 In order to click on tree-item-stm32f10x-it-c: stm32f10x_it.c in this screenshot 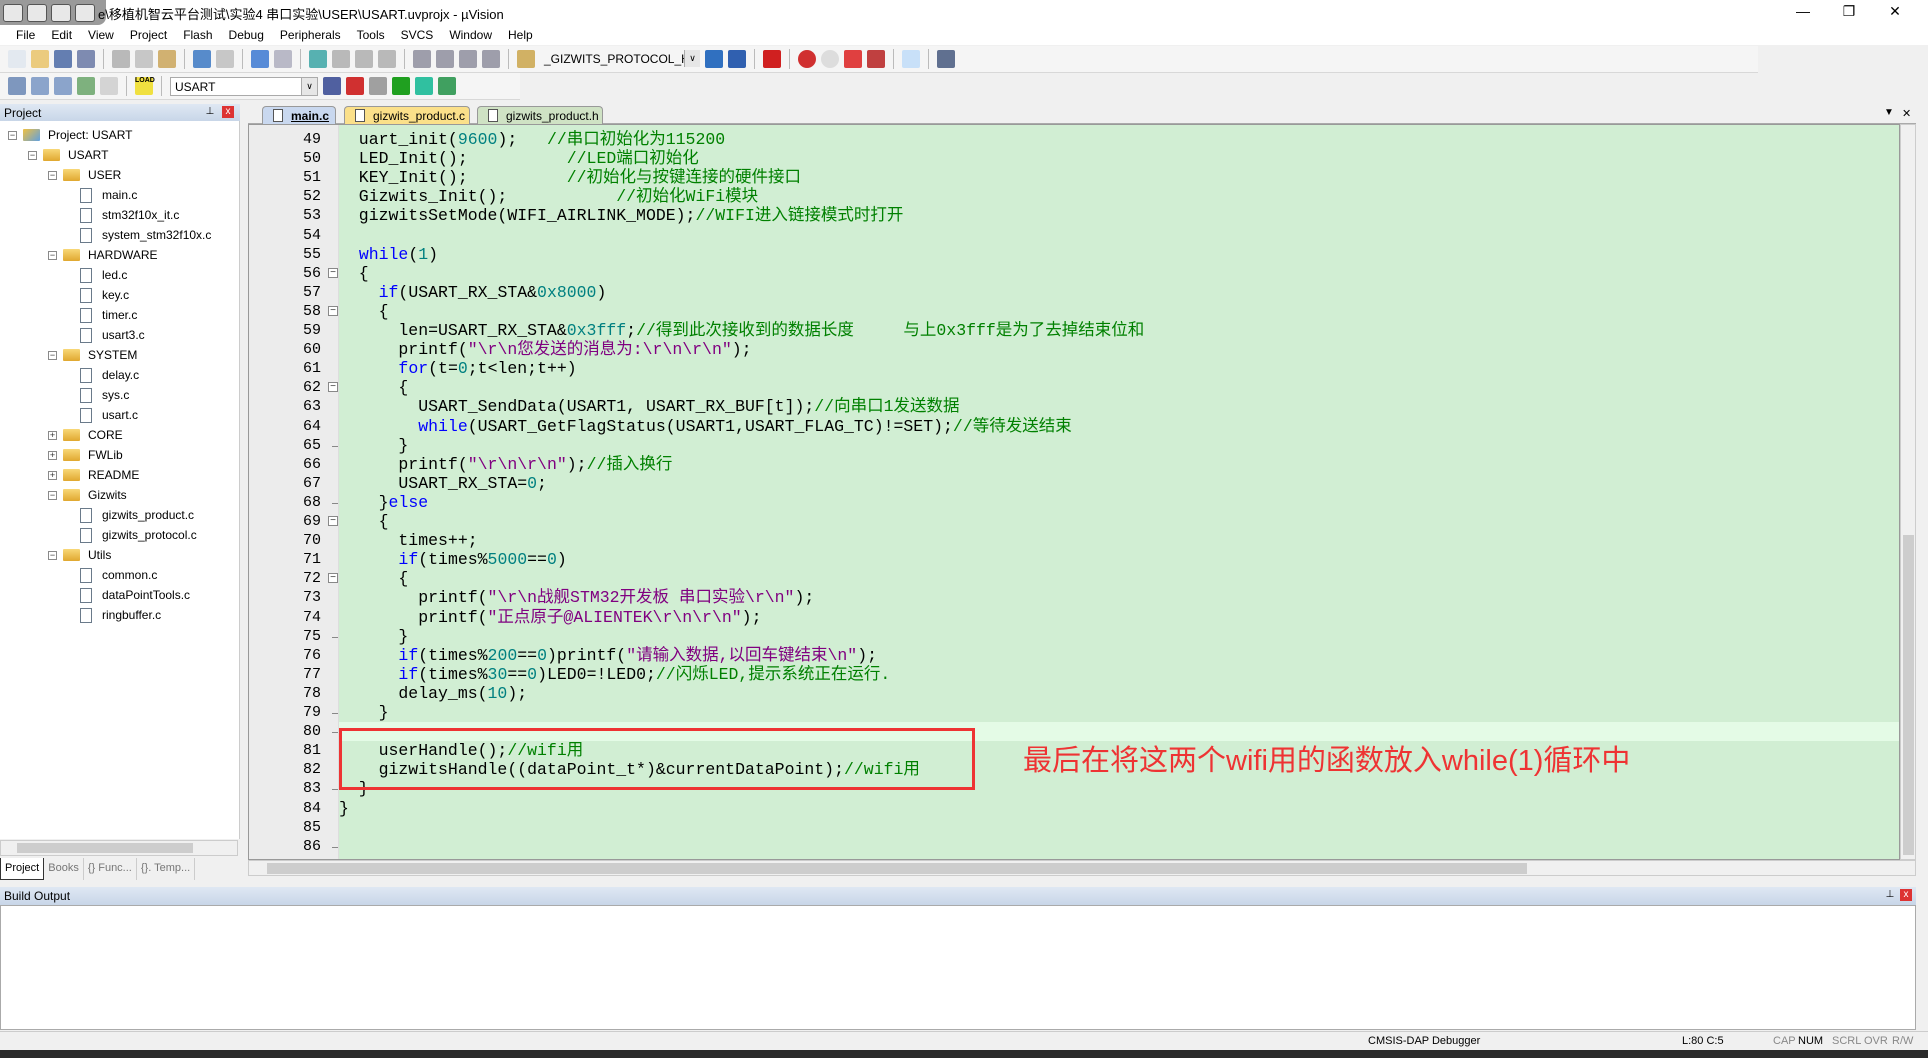, I will do `click(129, 215)`.